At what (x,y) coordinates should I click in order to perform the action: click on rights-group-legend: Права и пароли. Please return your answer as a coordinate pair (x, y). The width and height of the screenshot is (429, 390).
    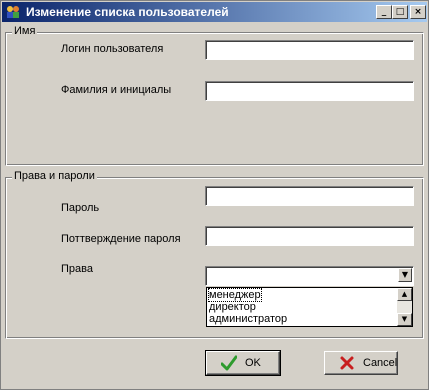
    Looking at the image, I should click on (54, 176).